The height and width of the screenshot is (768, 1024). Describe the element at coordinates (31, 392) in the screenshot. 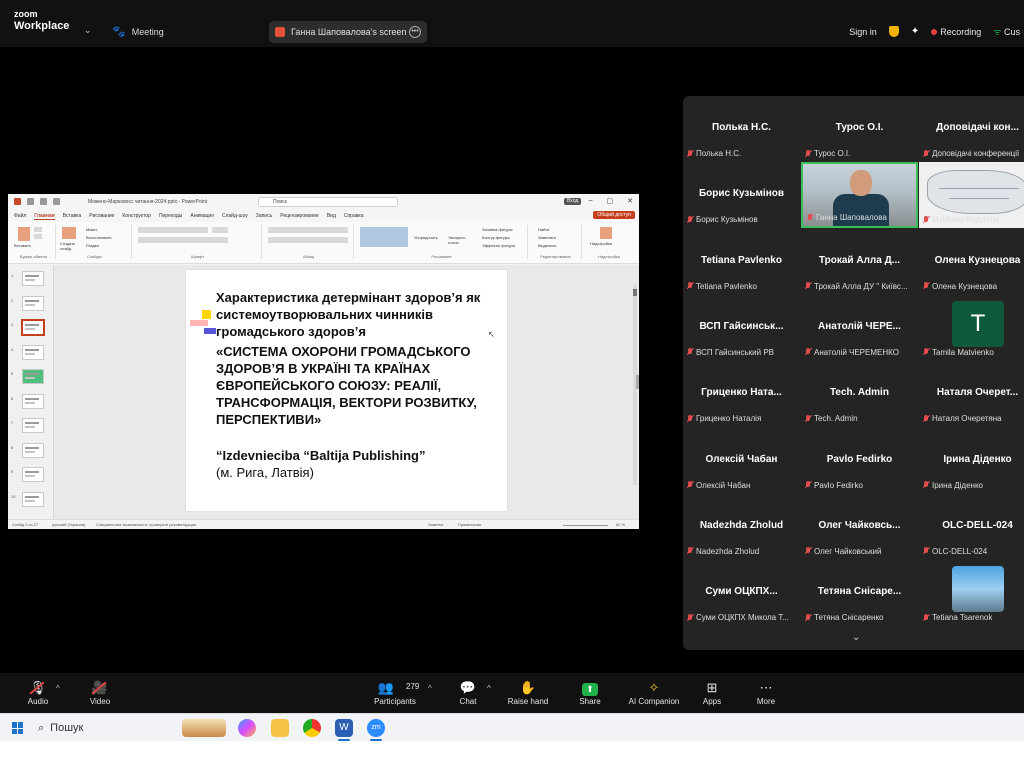

I see `slide-thumbnails-pane: 1 2 3 4 5 6 7 8 9 10` at that location.